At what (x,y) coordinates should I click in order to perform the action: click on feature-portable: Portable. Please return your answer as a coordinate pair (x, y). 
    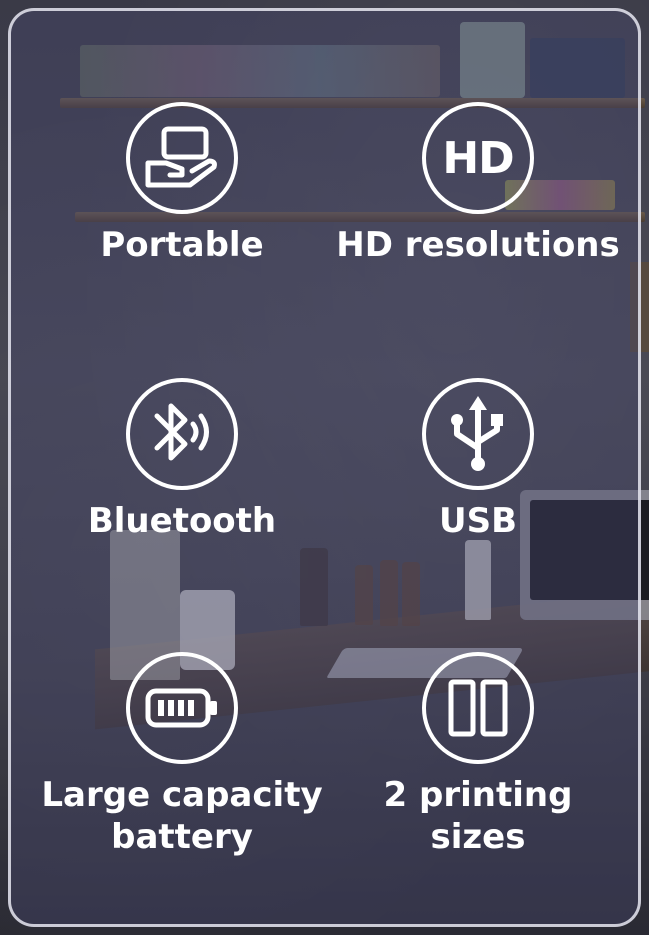
    Looking at the image, I should click on (182, 184).